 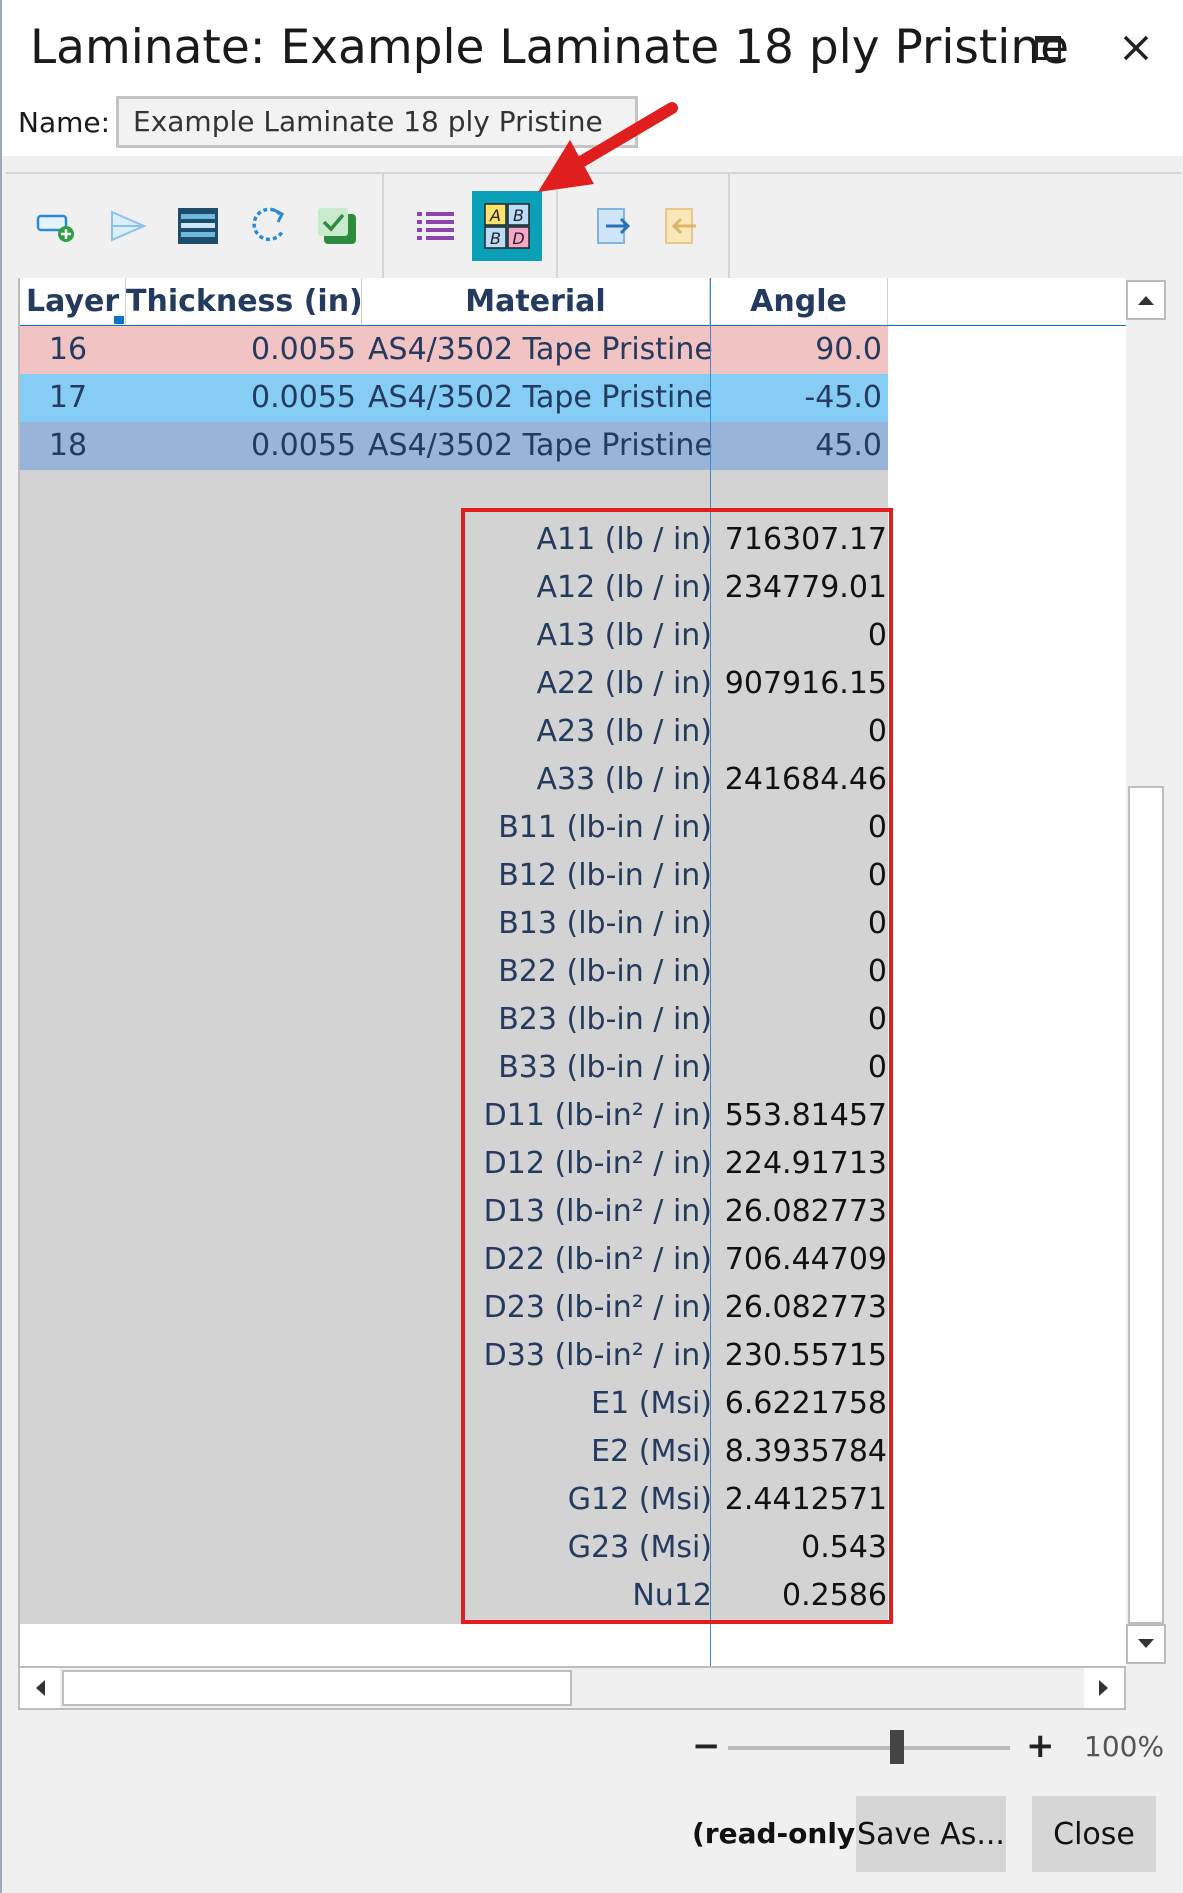 What do you see at coordinates (605, 923) in the screenshot?
I see `property-name: B13 (lb-in / in)` at bounding box center [605, 923].